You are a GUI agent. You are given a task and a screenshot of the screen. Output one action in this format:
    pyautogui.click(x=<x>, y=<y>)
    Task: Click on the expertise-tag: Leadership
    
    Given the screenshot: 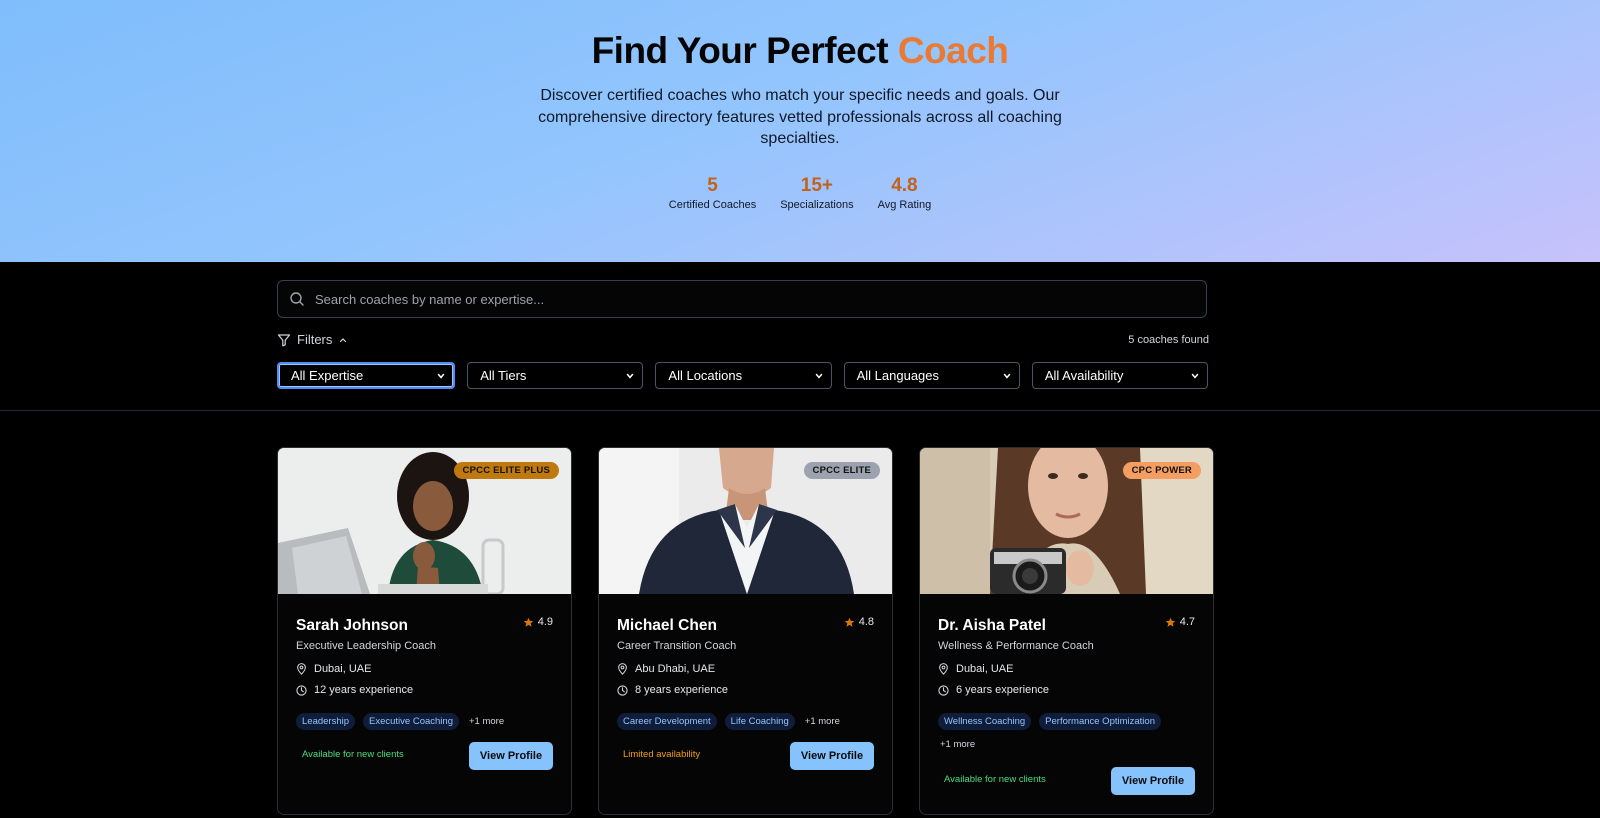 What is the action you would take?
    pyautogui.click(x=326, y=721)
    